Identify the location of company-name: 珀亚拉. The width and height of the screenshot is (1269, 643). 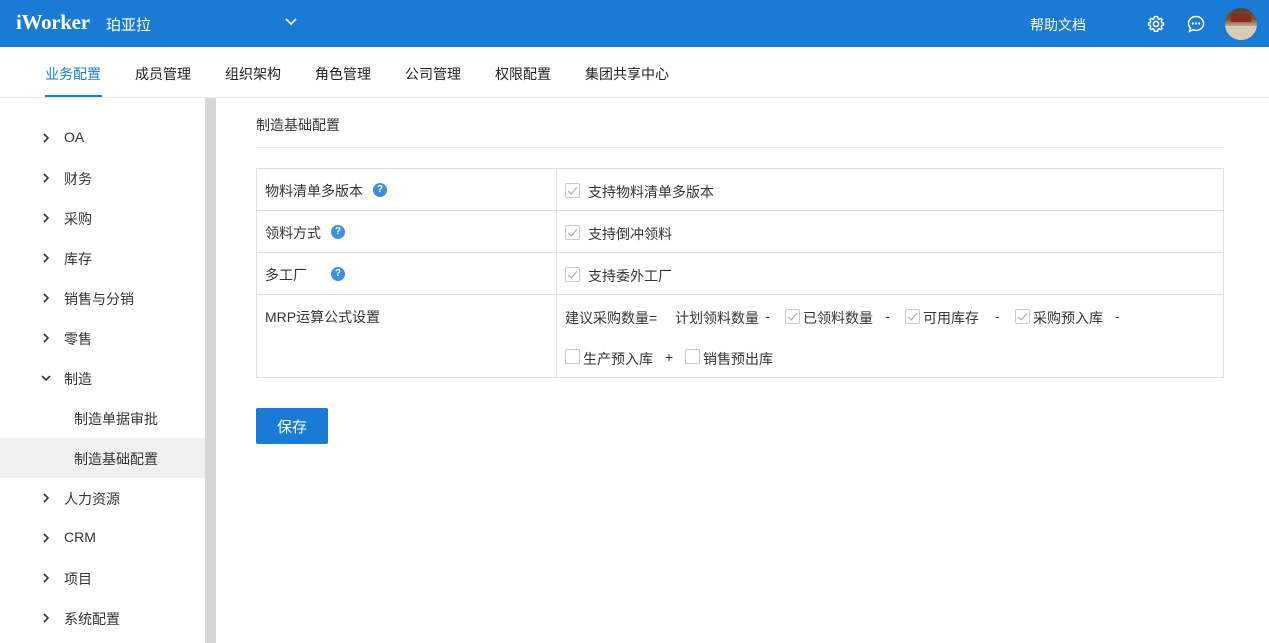
(128, 24).